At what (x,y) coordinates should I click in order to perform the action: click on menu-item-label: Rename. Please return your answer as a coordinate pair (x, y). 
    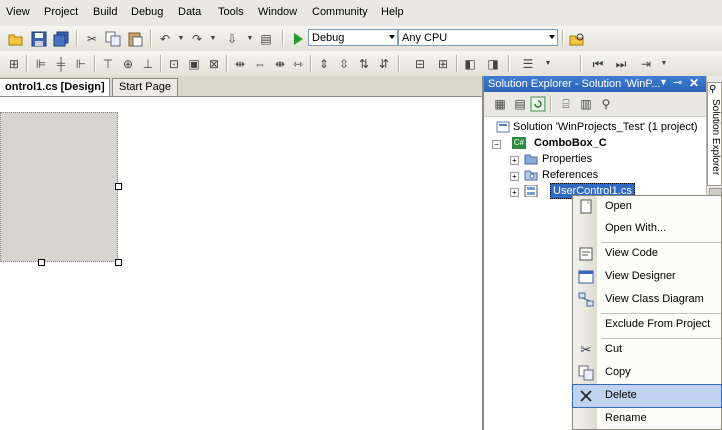
    Looking at the image, I should click on (626, 418).